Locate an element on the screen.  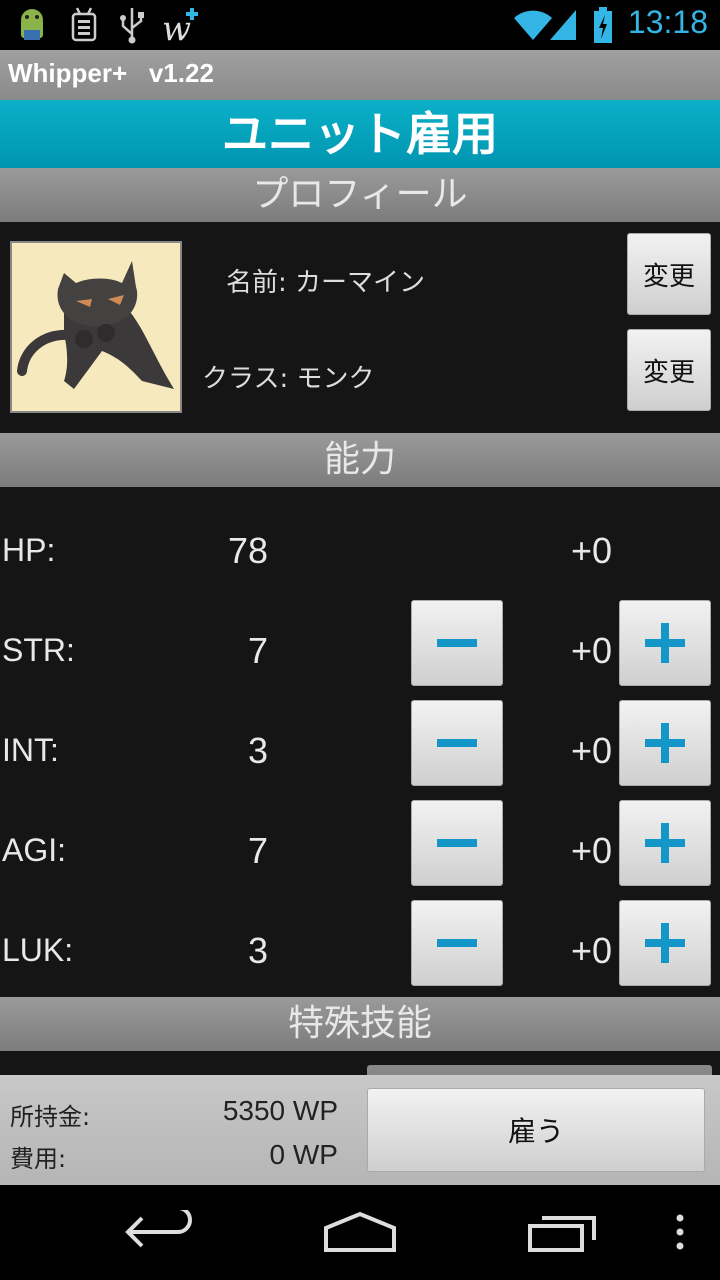
money-value: 5350 WP is located at coordinates (280, 1110).